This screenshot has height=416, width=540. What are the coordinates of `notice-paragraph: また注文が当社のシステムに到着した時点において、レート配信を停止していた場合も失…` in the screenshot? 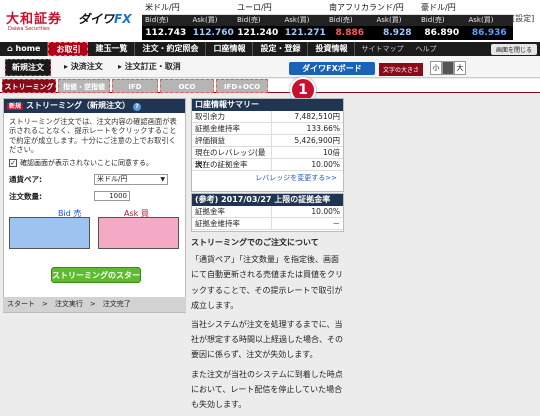 It's located at (267, 389).